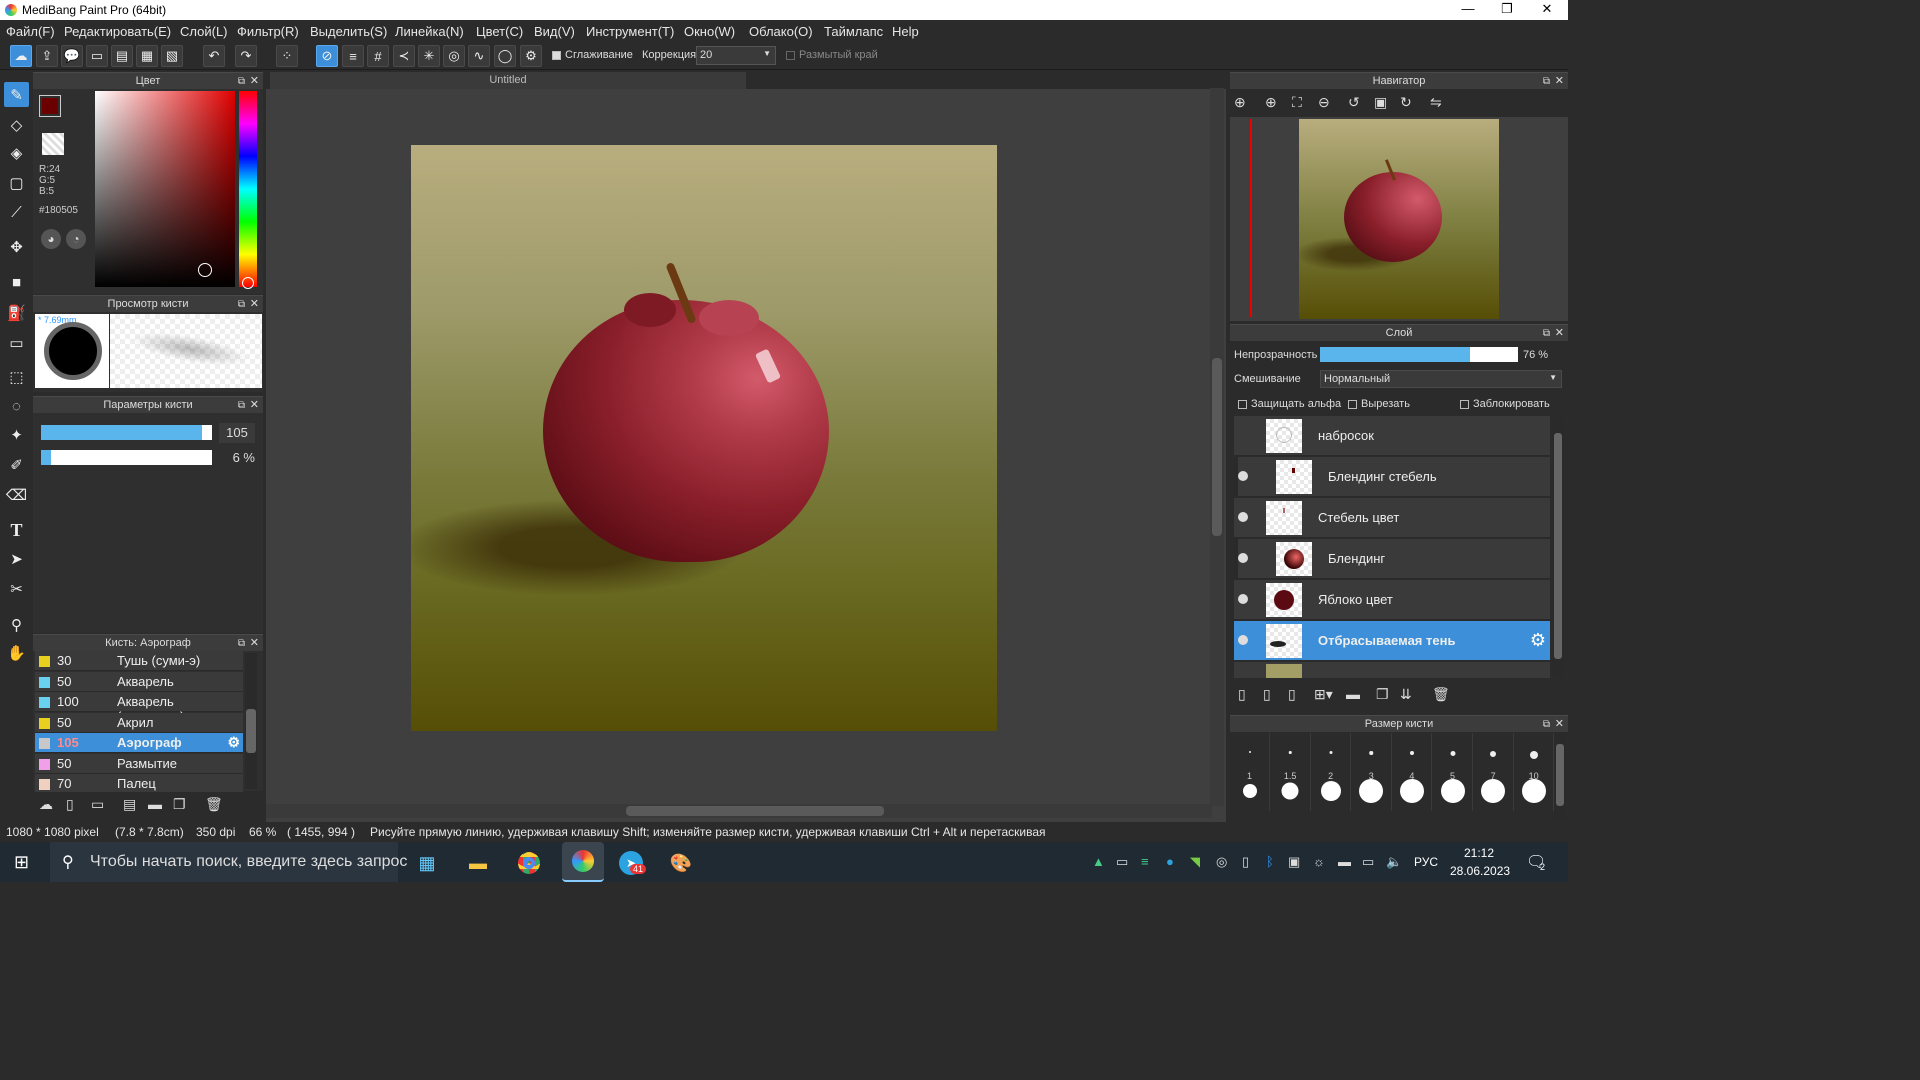  Describe the element at coordinates (1221, 862) in the screenshot. I see `tray-sync-icon: ◎` at that location.